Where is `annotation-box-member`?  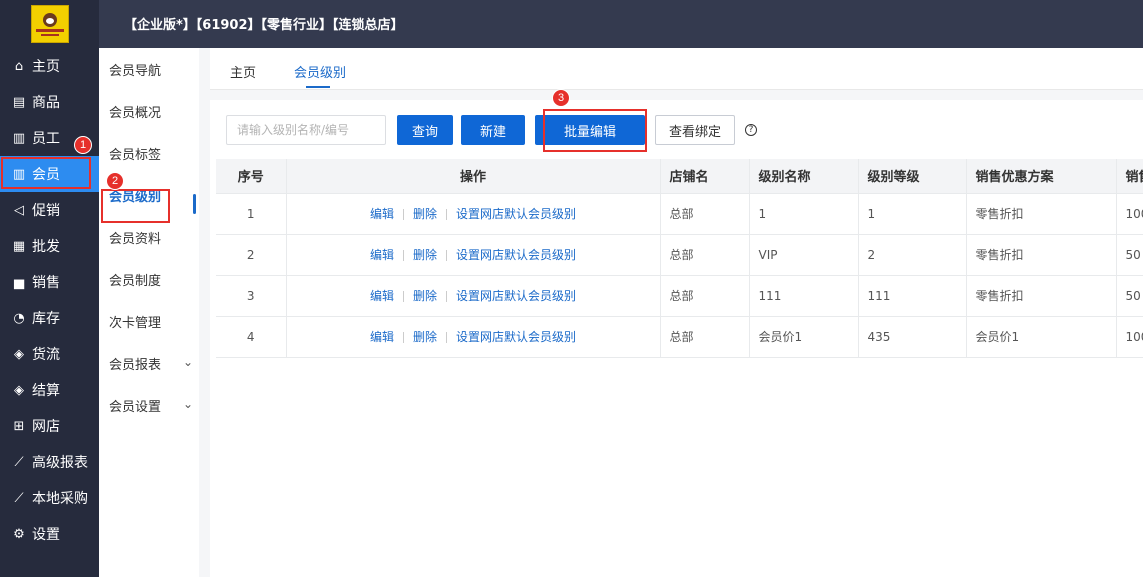 annotation-box-member is located at coordinates (46, 173).